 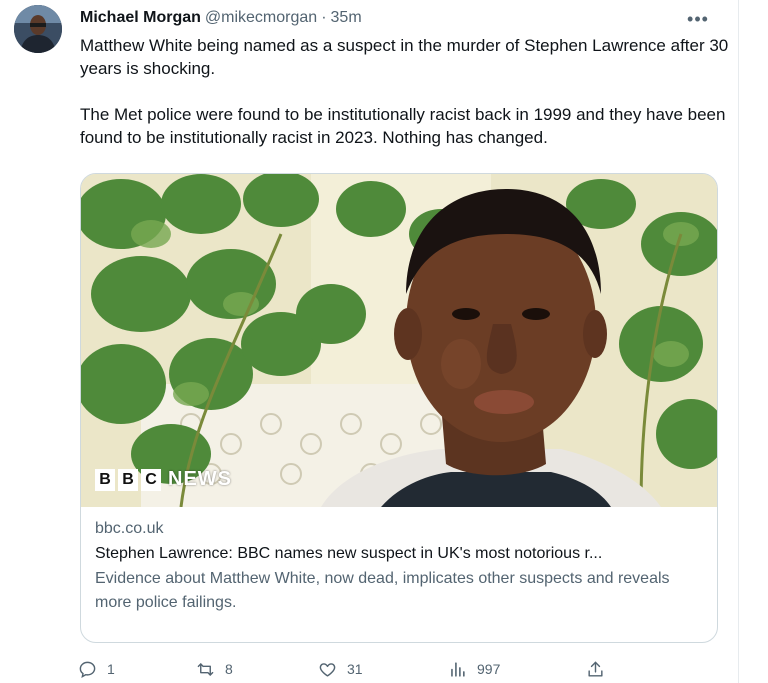 What do you see at coordinates (38, 29) in the screenshot?
I see `avatar` at bounding box center [38, 29].